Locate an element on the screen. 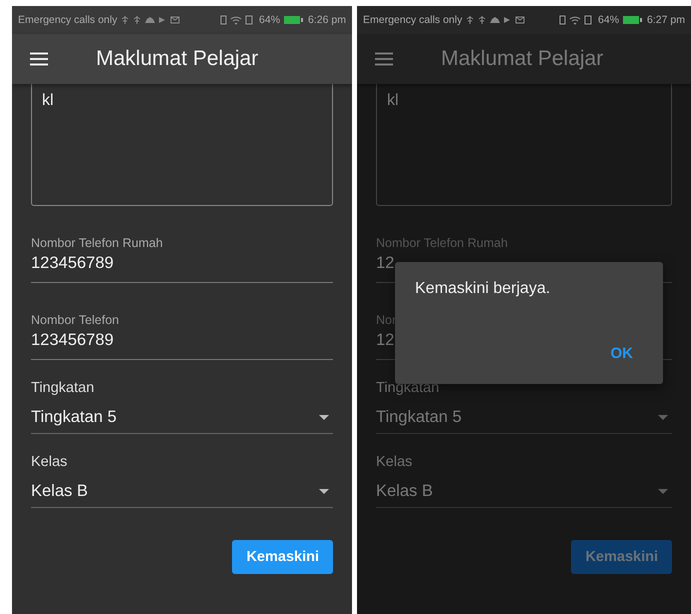  dialog-message: Kemaskini berjaya. is located at coordinates (482, 289).